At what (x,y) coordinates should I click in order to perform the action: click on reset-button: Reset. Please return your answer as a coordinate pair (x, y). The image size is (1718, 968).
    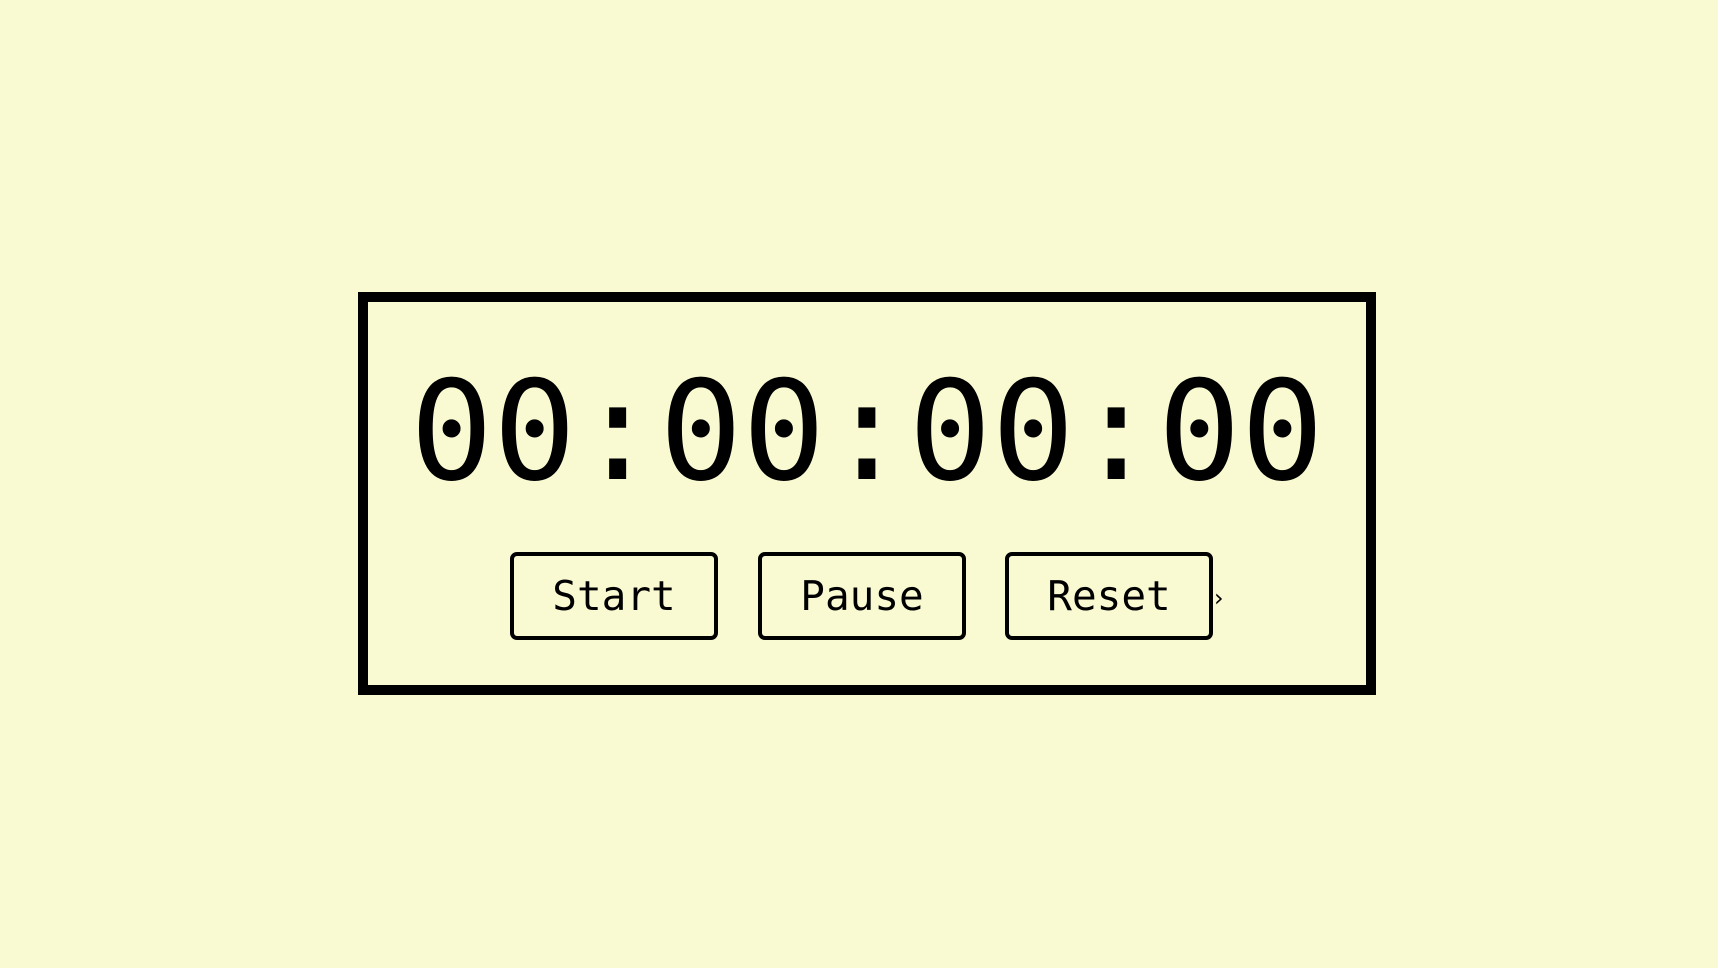
    Looking at the image, I should click on (1109, 596).